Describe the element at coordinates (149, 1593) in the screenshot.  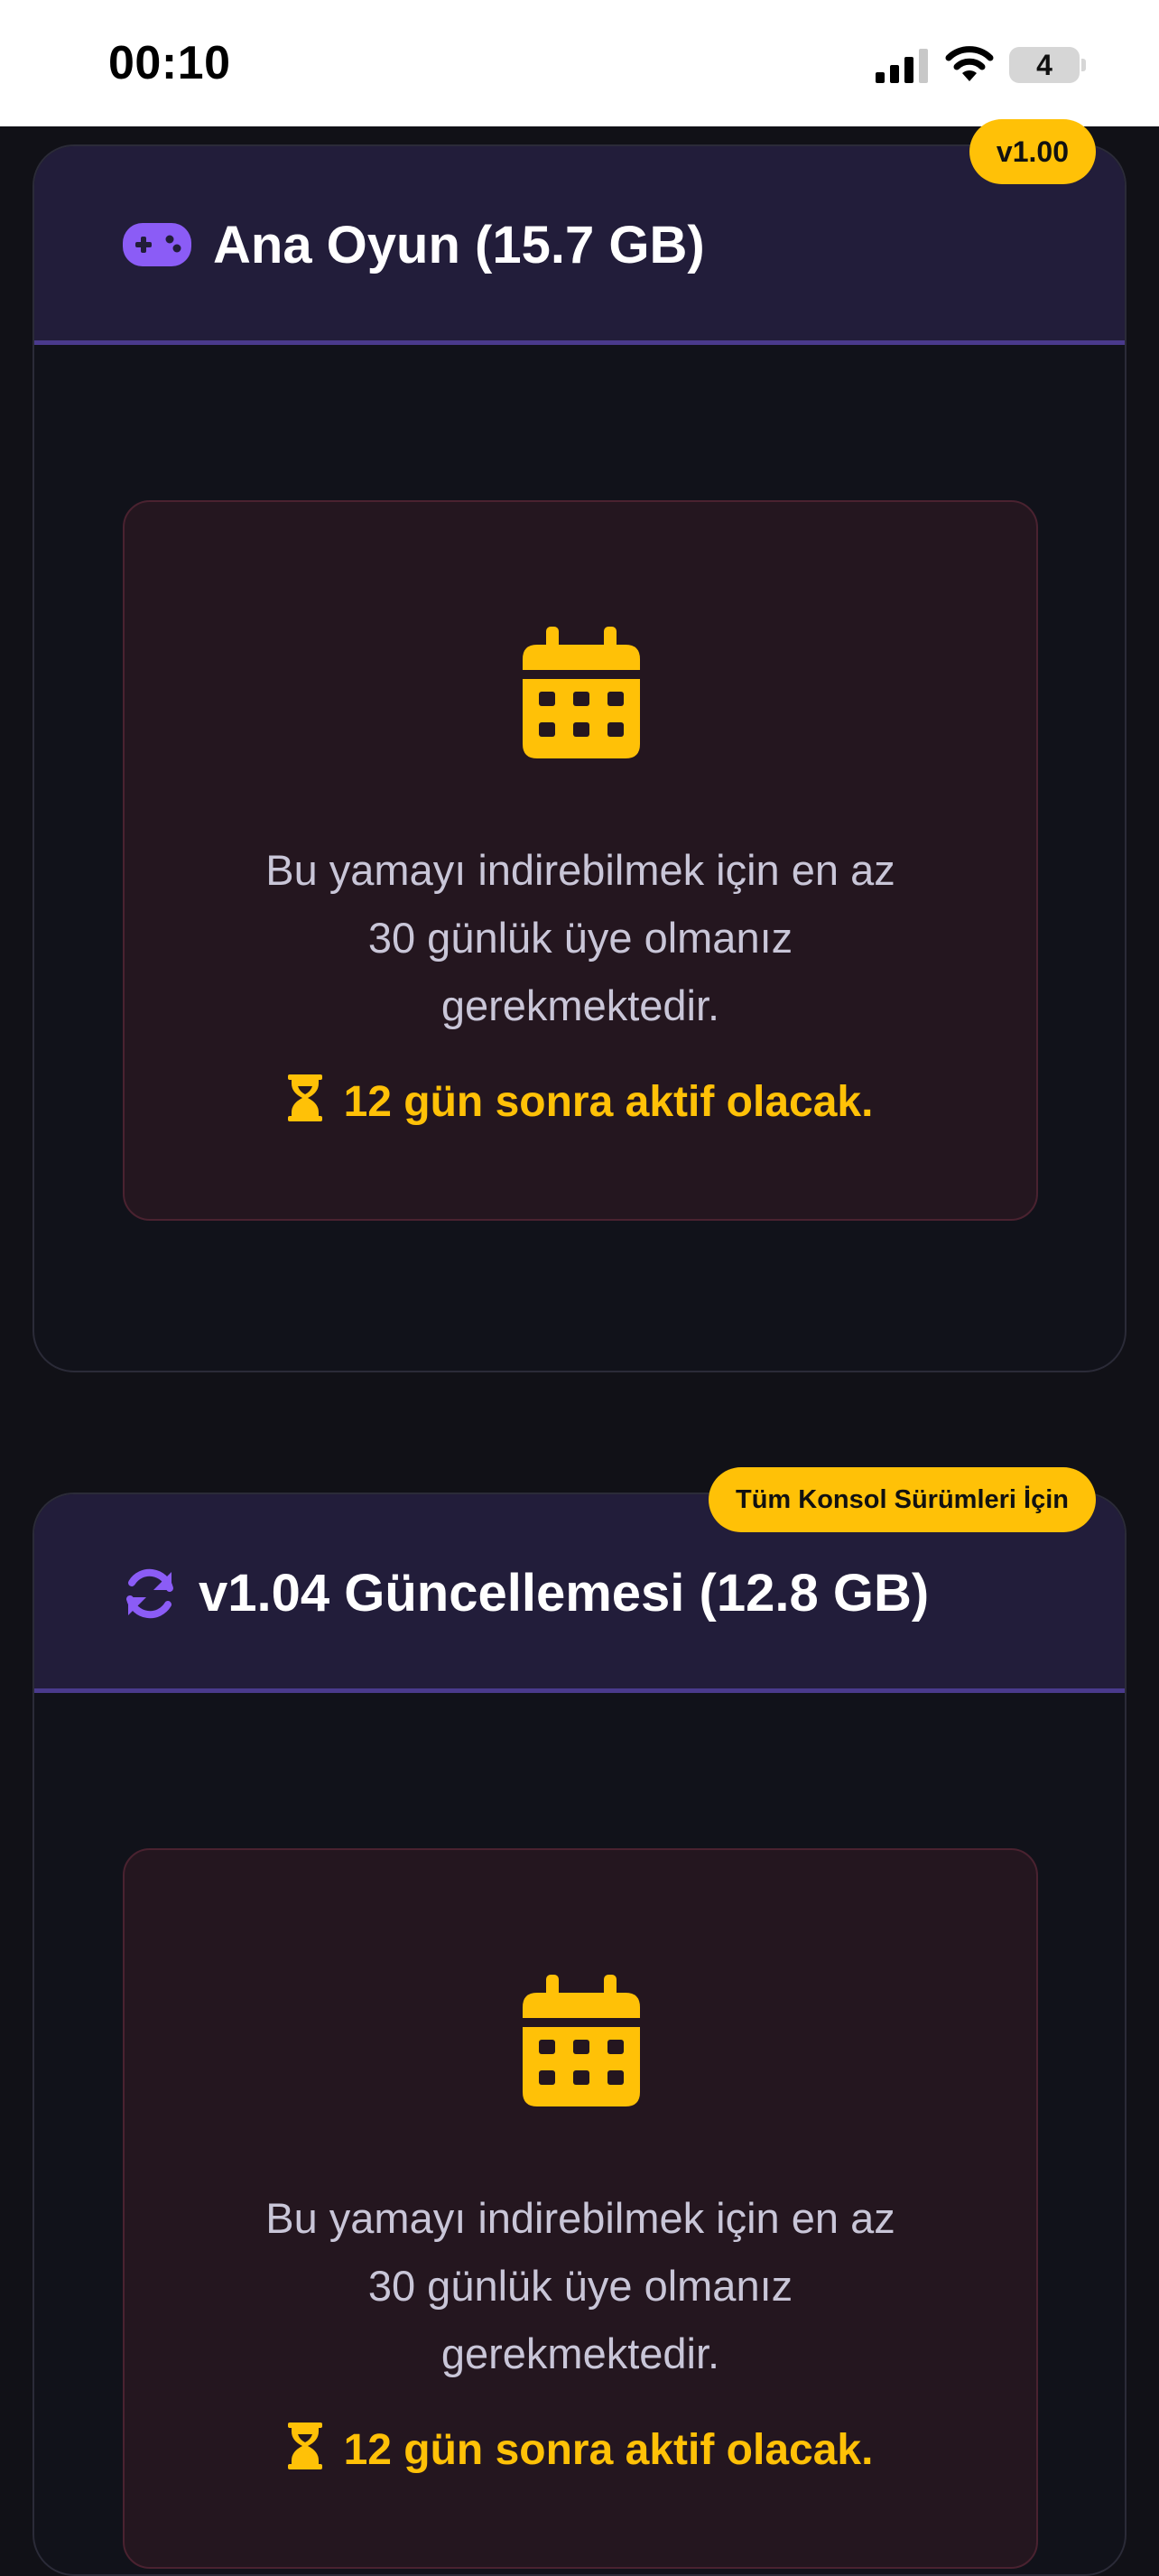
I see `sync-icon` at that location.